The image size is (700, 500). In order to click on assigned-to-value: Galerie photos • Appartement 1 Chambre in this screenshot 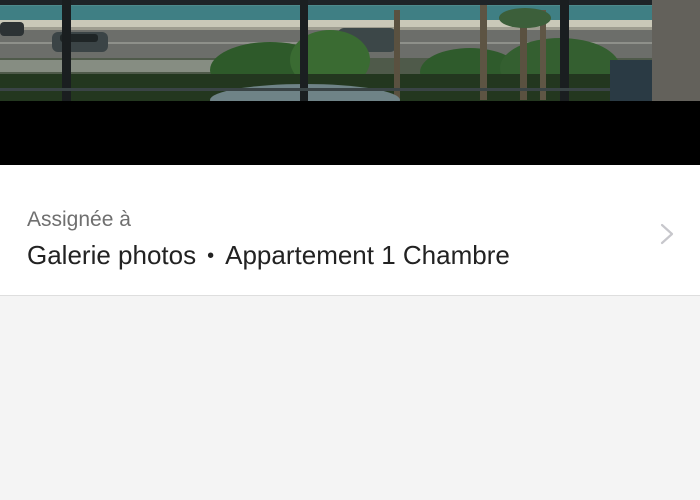, I will do `click(268, 255)`.